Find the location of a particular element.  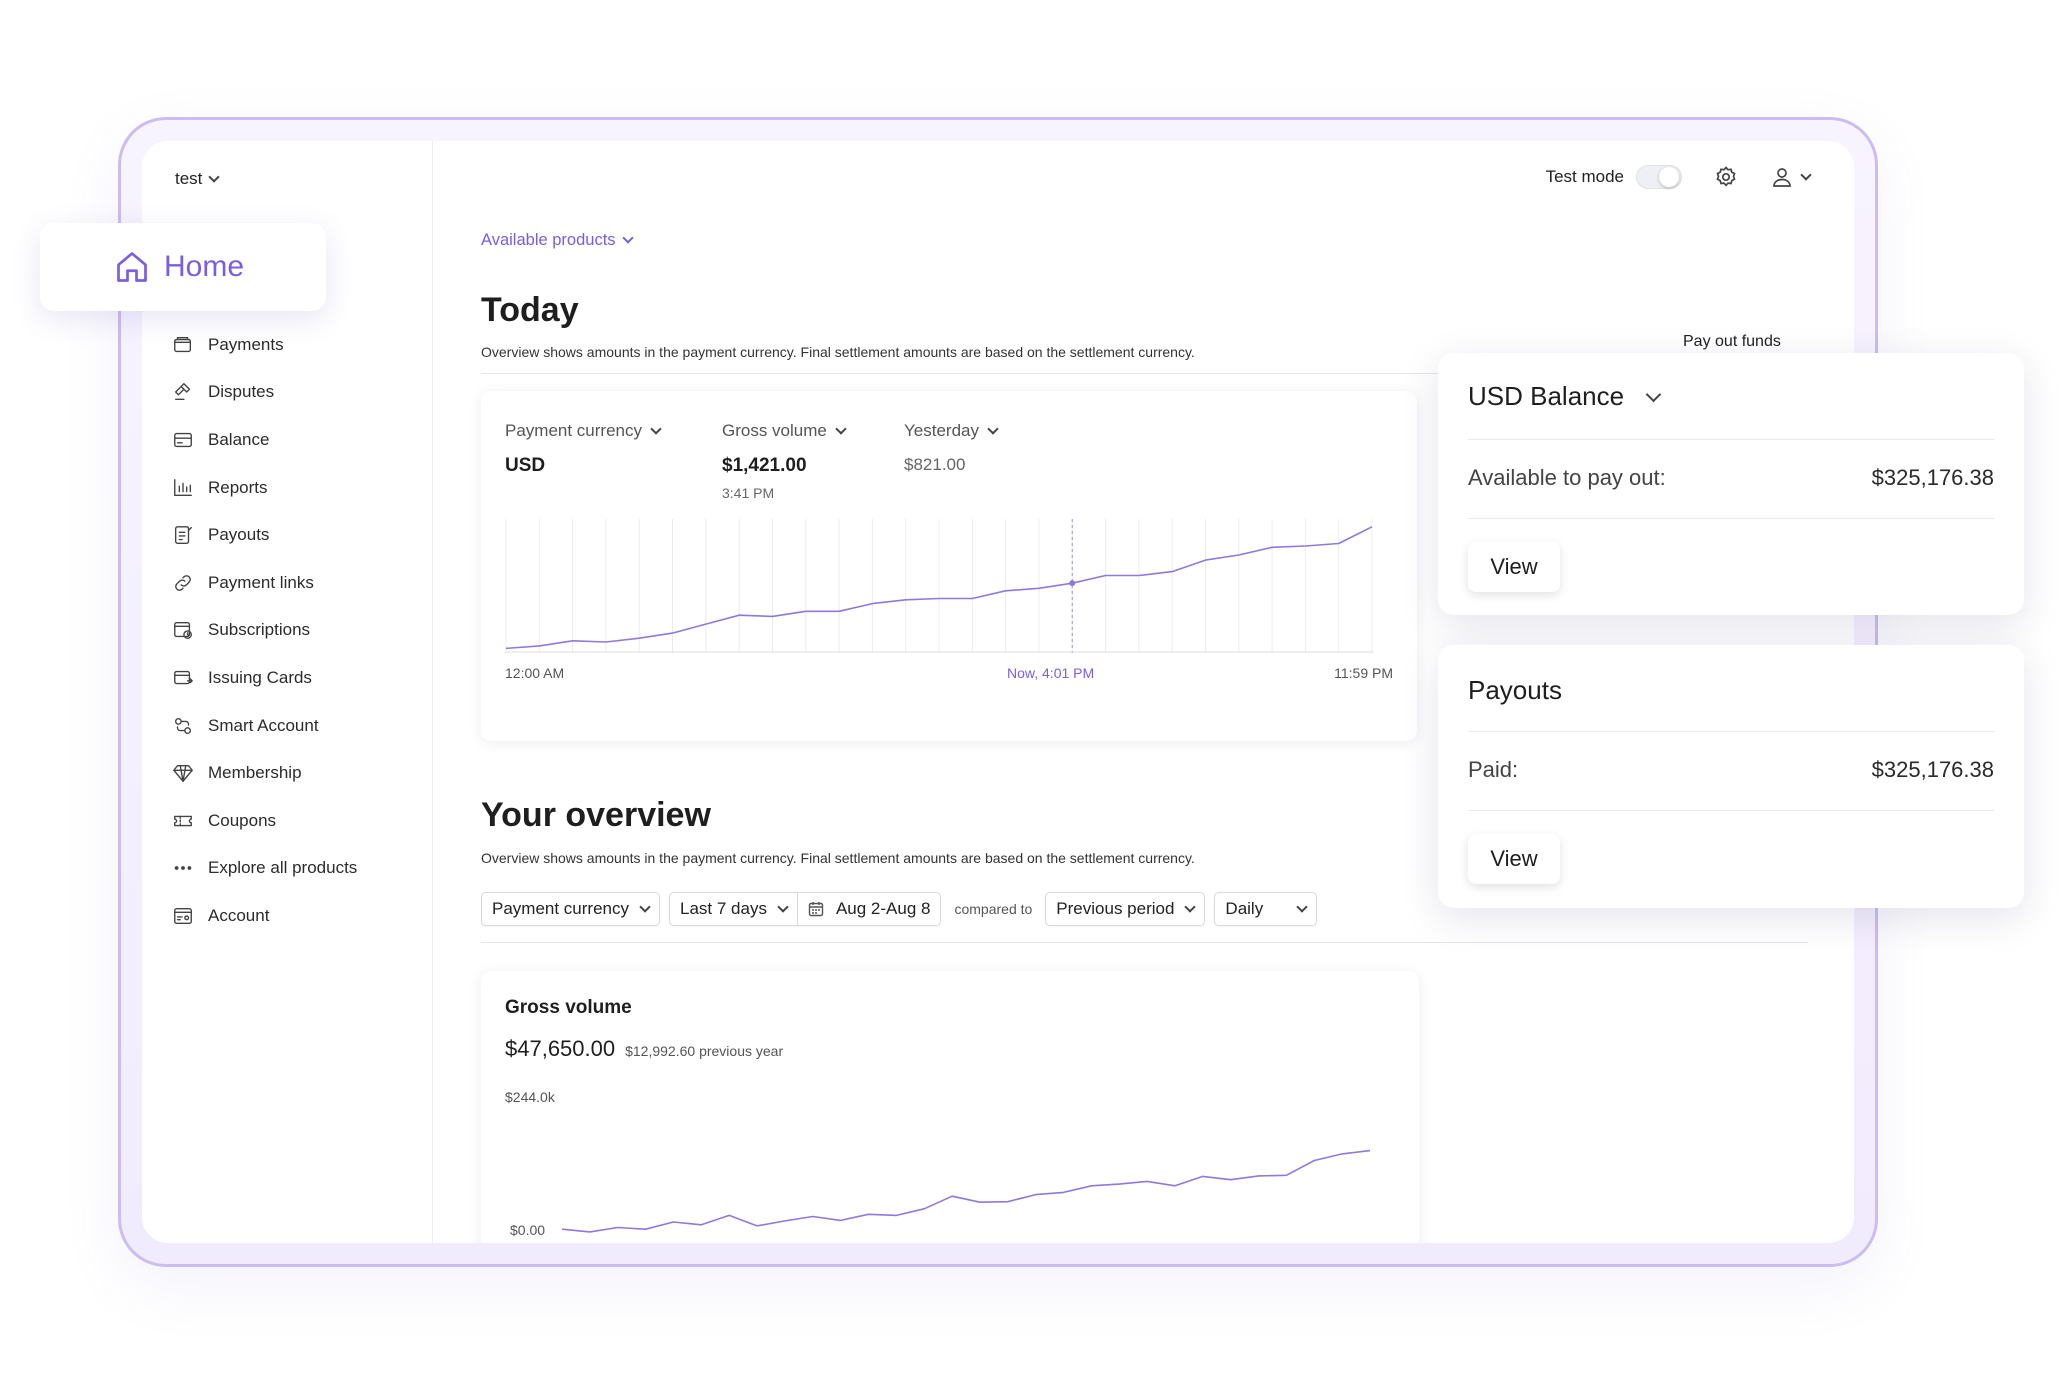

sidebar-item-home: Home is located at coordinates (183, 267).